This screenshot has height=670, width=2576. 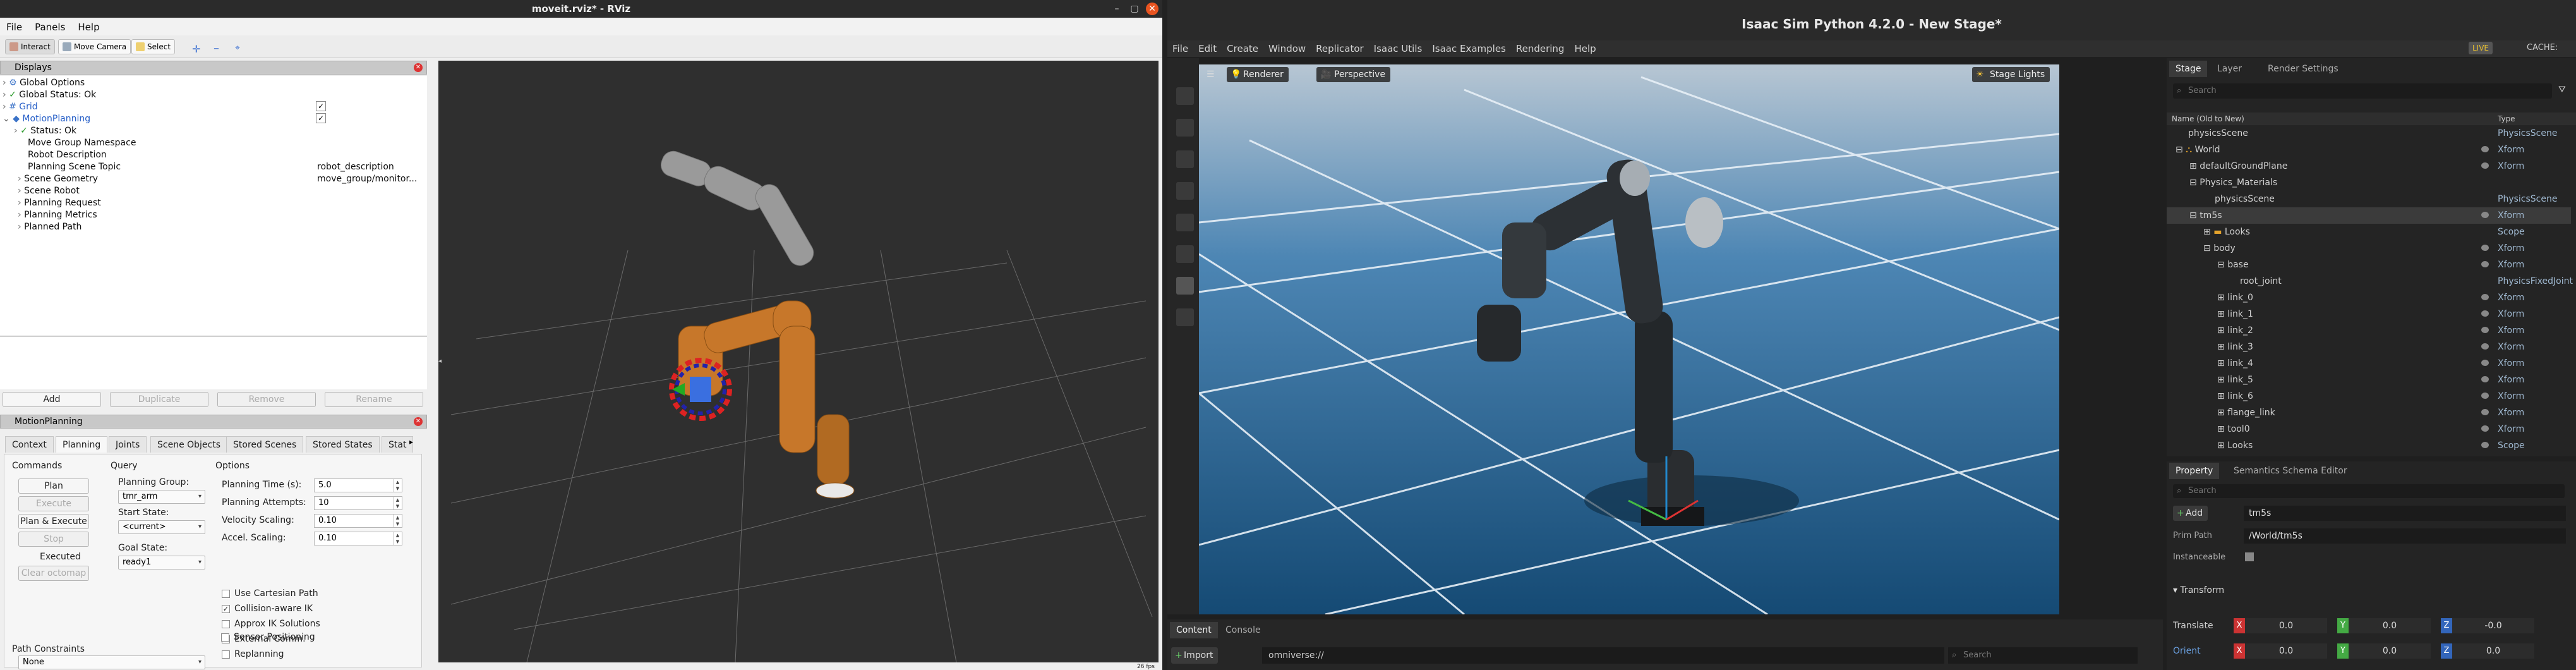 What do you see at coordinates (2493, 625) in the screenshot?
I see `translate-z-input: -0.0` at bounding box center [2493, 625].